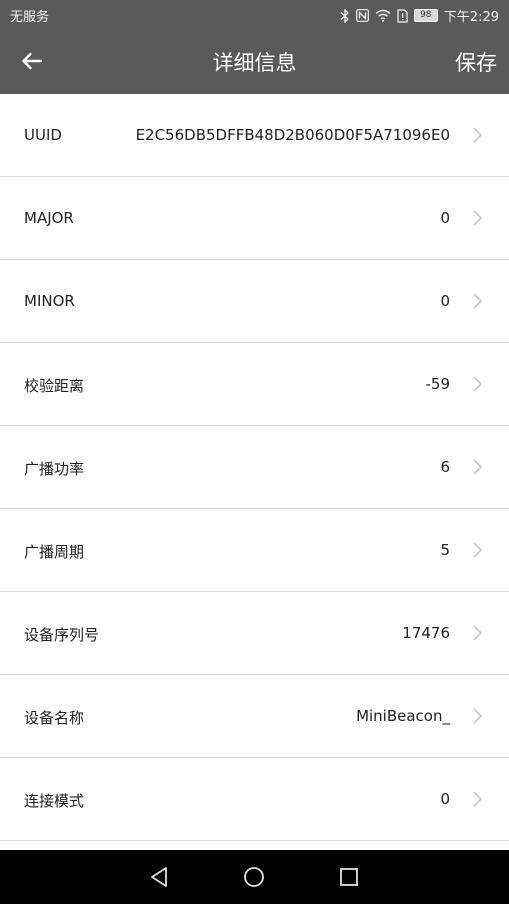 Image resolution: width=509 pixels, height=904 pixels. Describe the element at coordinates (254, 384) in the screenshot. I see `field-row-measured-distance: 校验距离 -59` at that location.